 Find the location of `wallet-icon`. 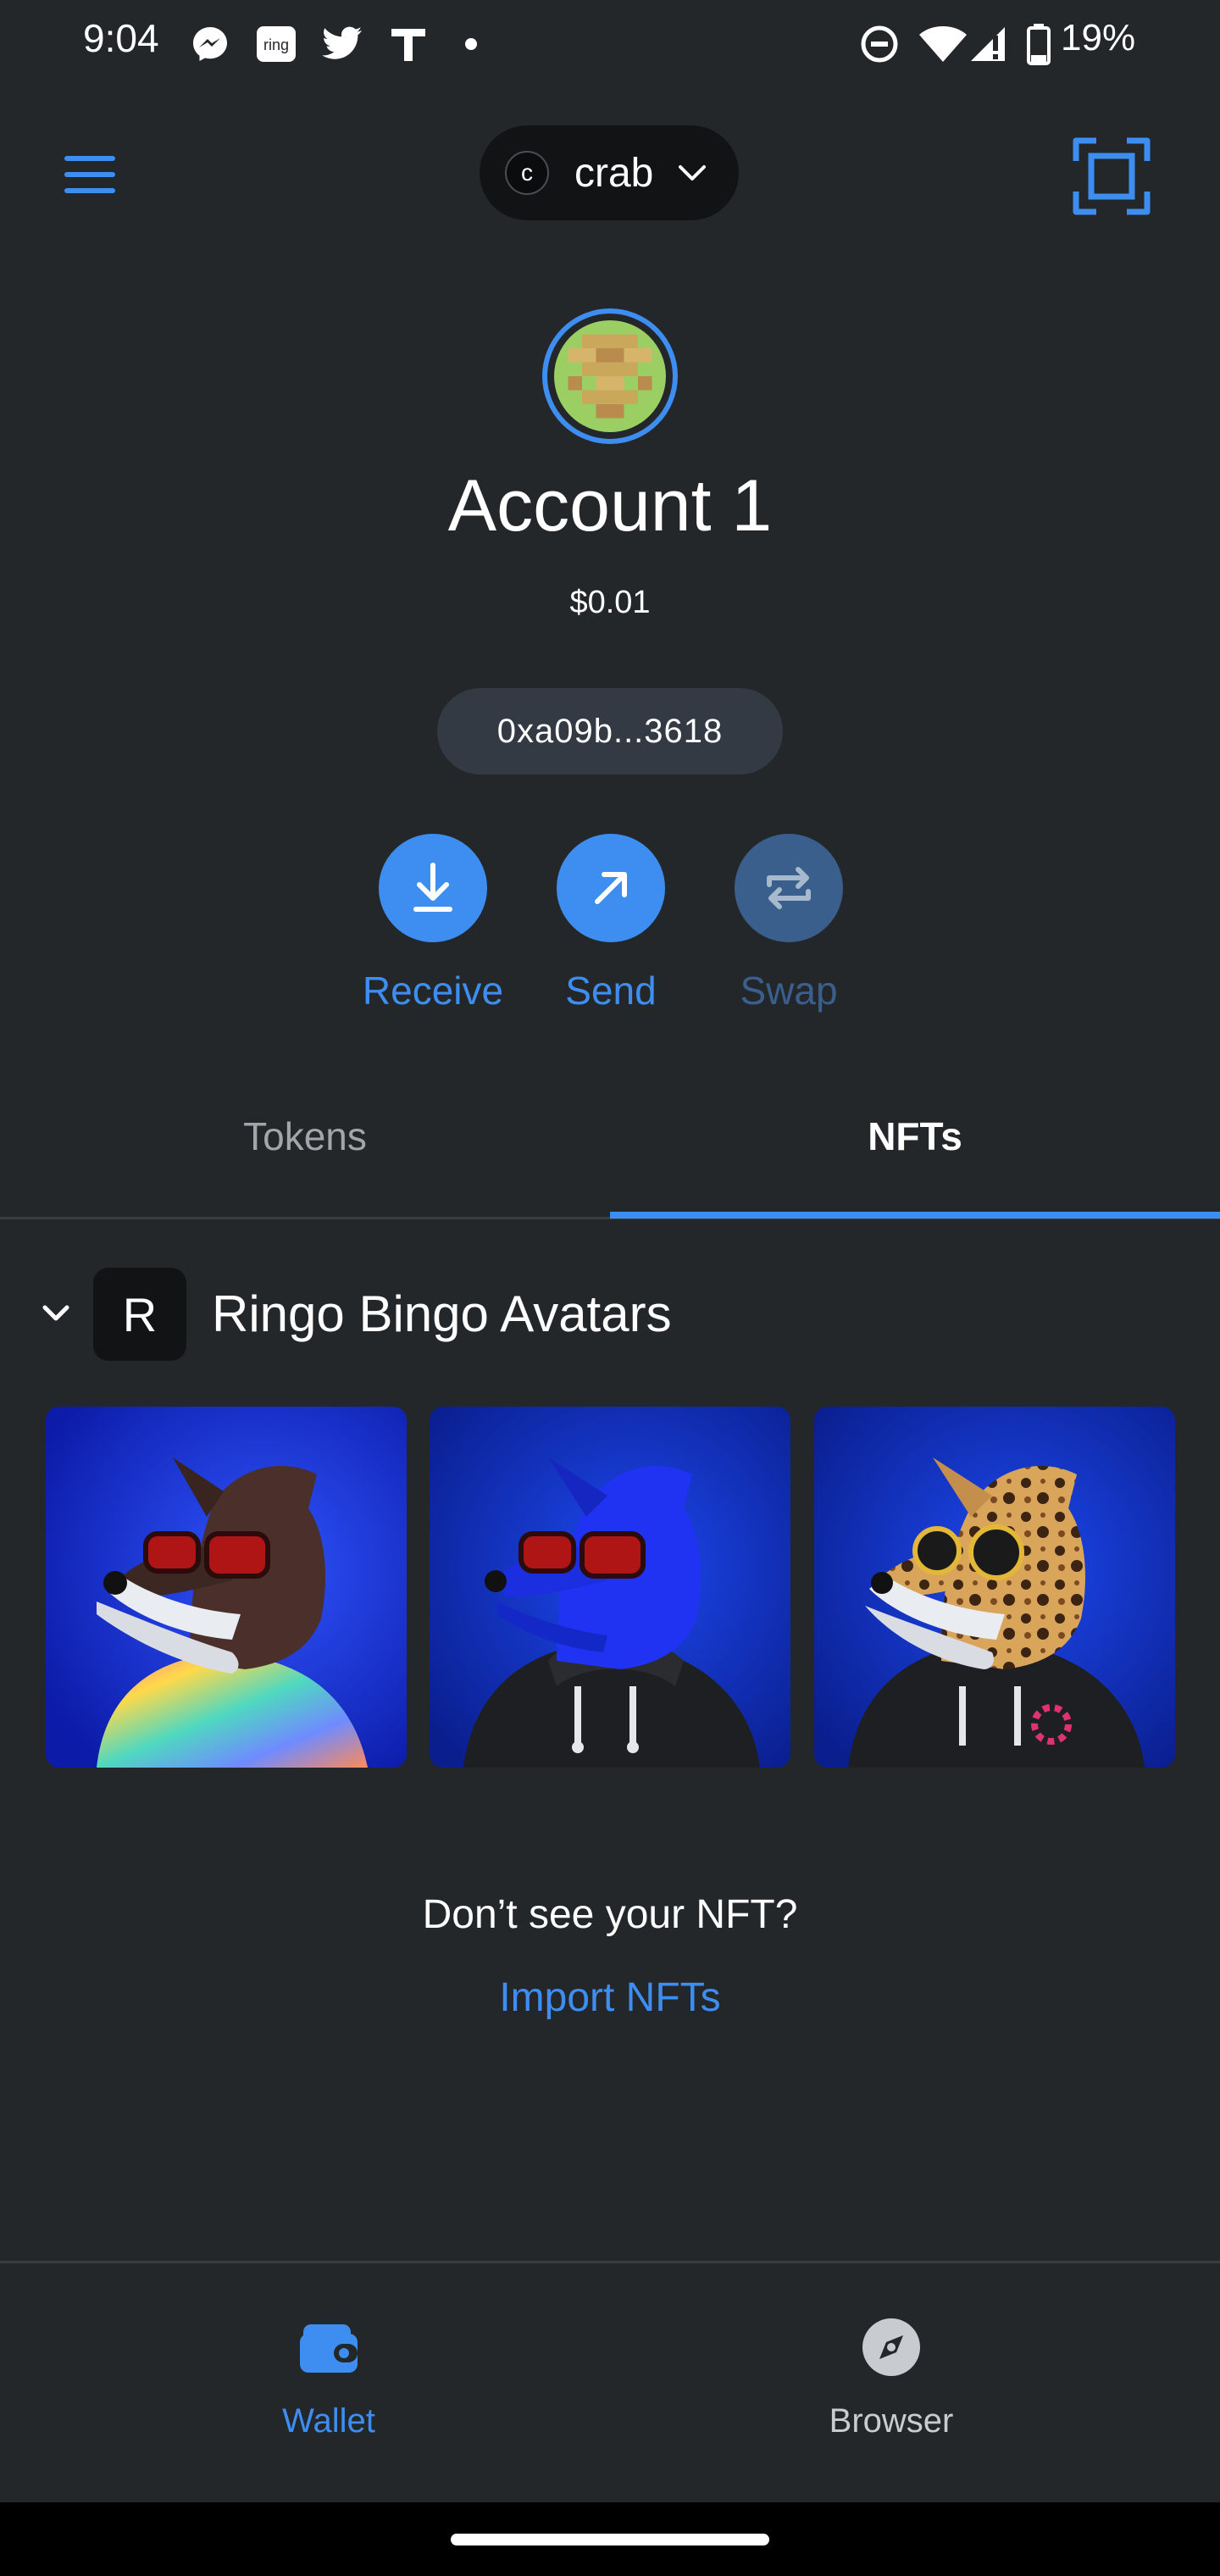

wallet-icon is located at coordinates (329, 2348).